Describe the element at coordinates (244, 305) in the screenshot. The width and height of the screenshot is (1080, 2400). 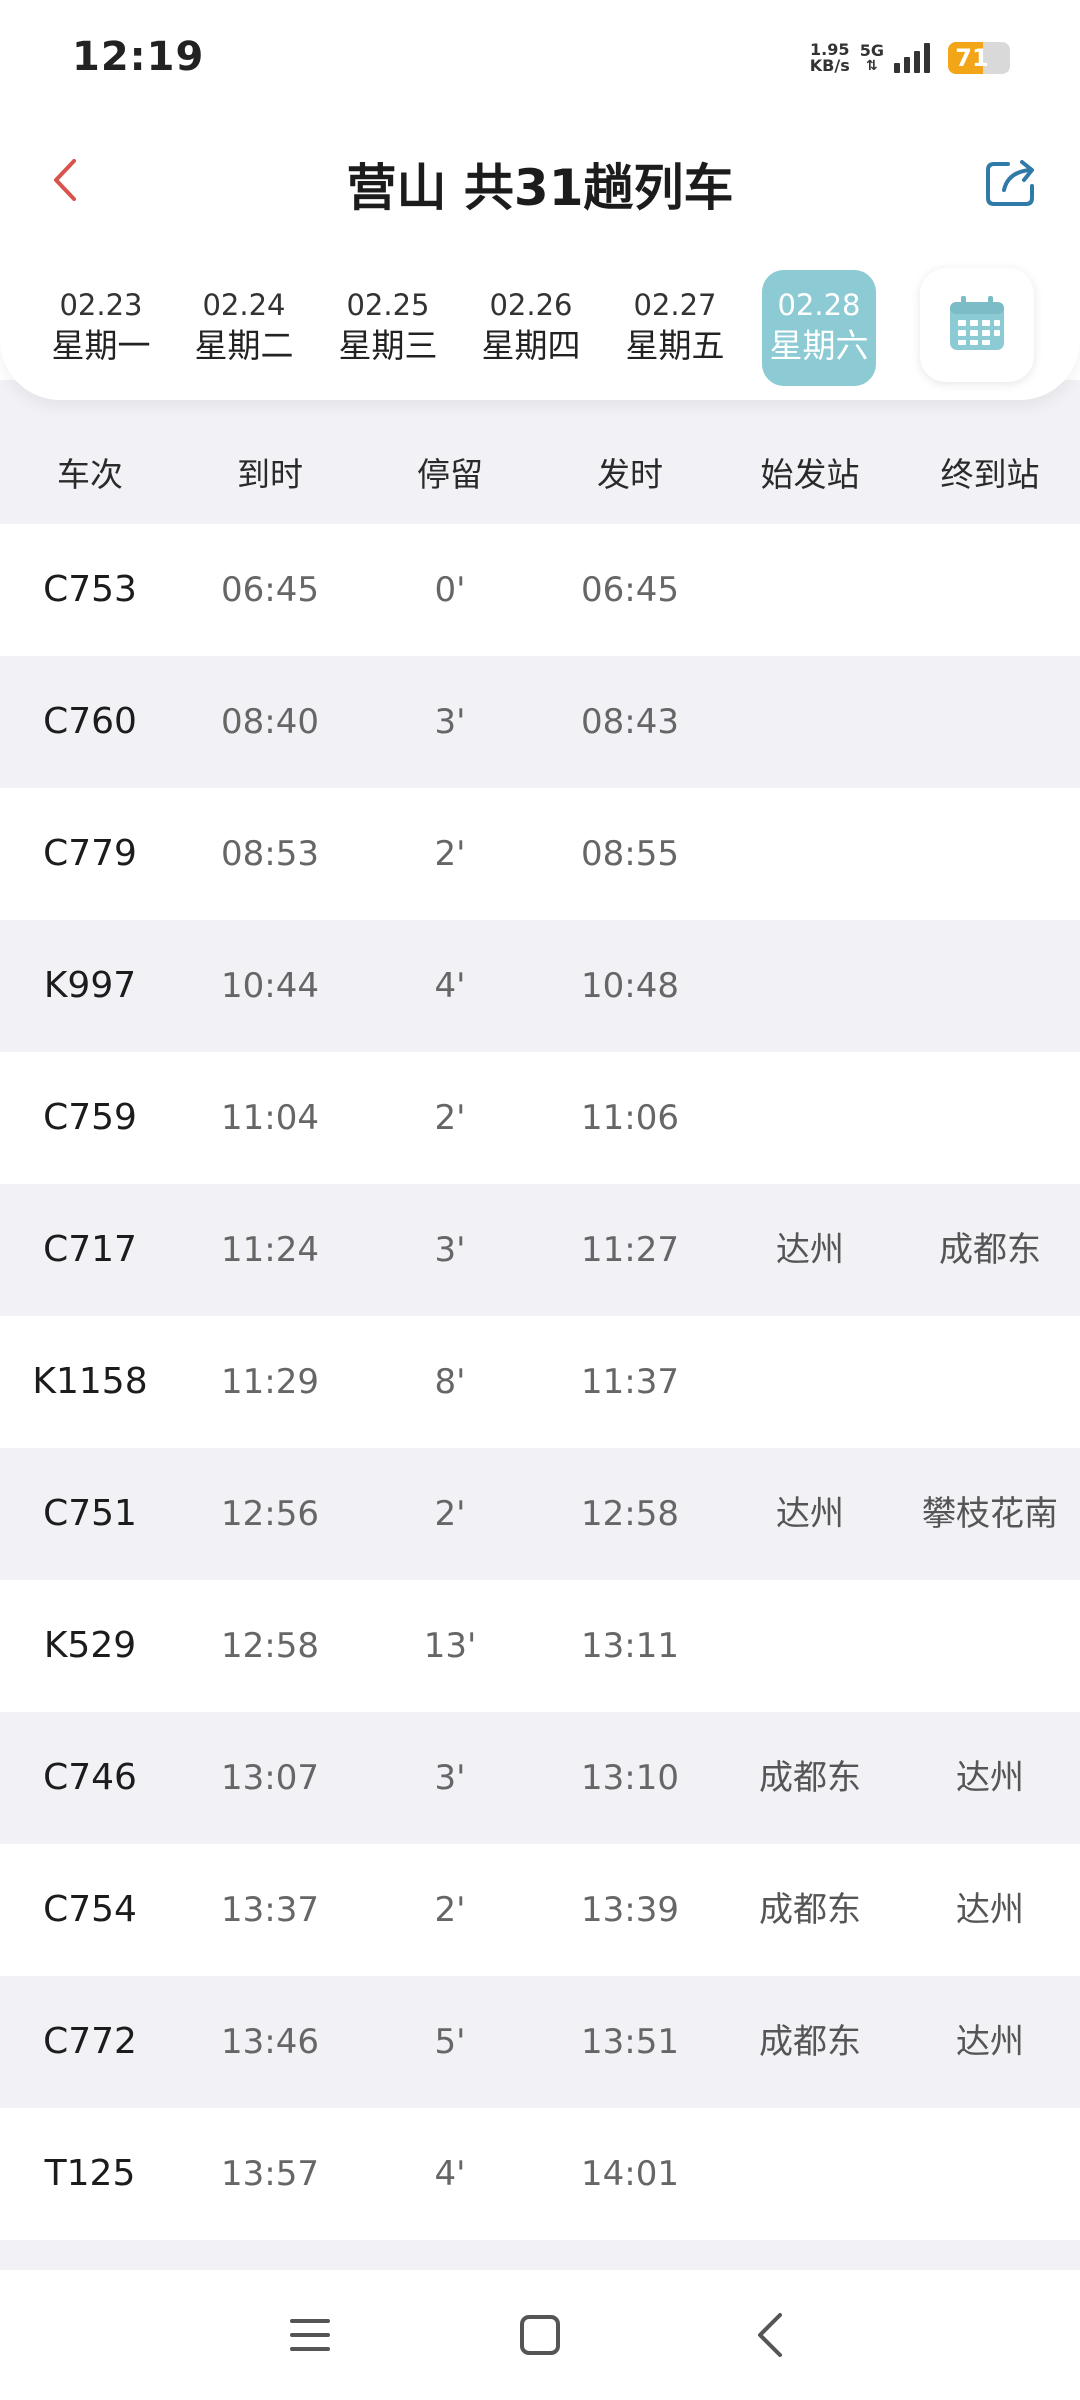
I see `date-label: 02.24` at that location.